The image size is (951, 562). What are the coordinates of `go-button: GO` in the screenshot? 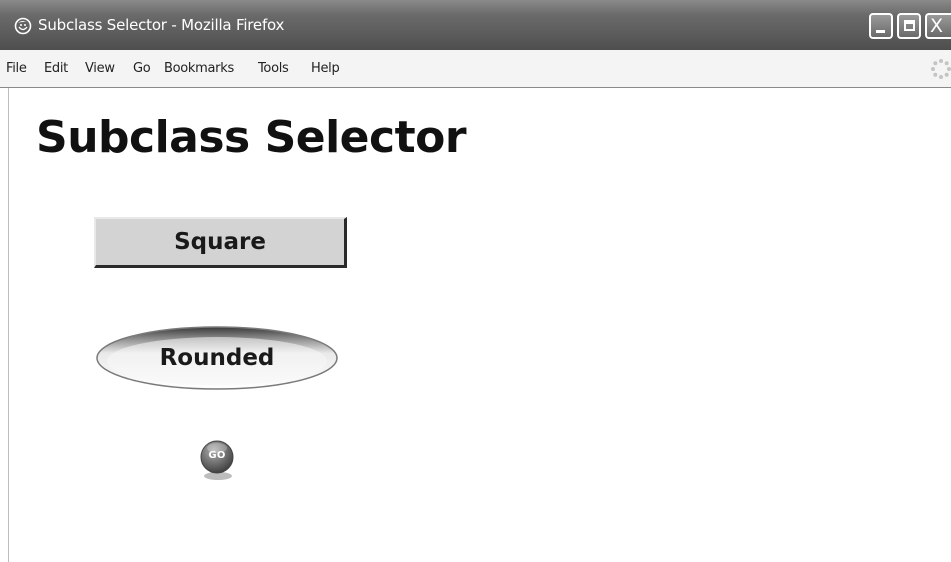 It's located at (218, 460).